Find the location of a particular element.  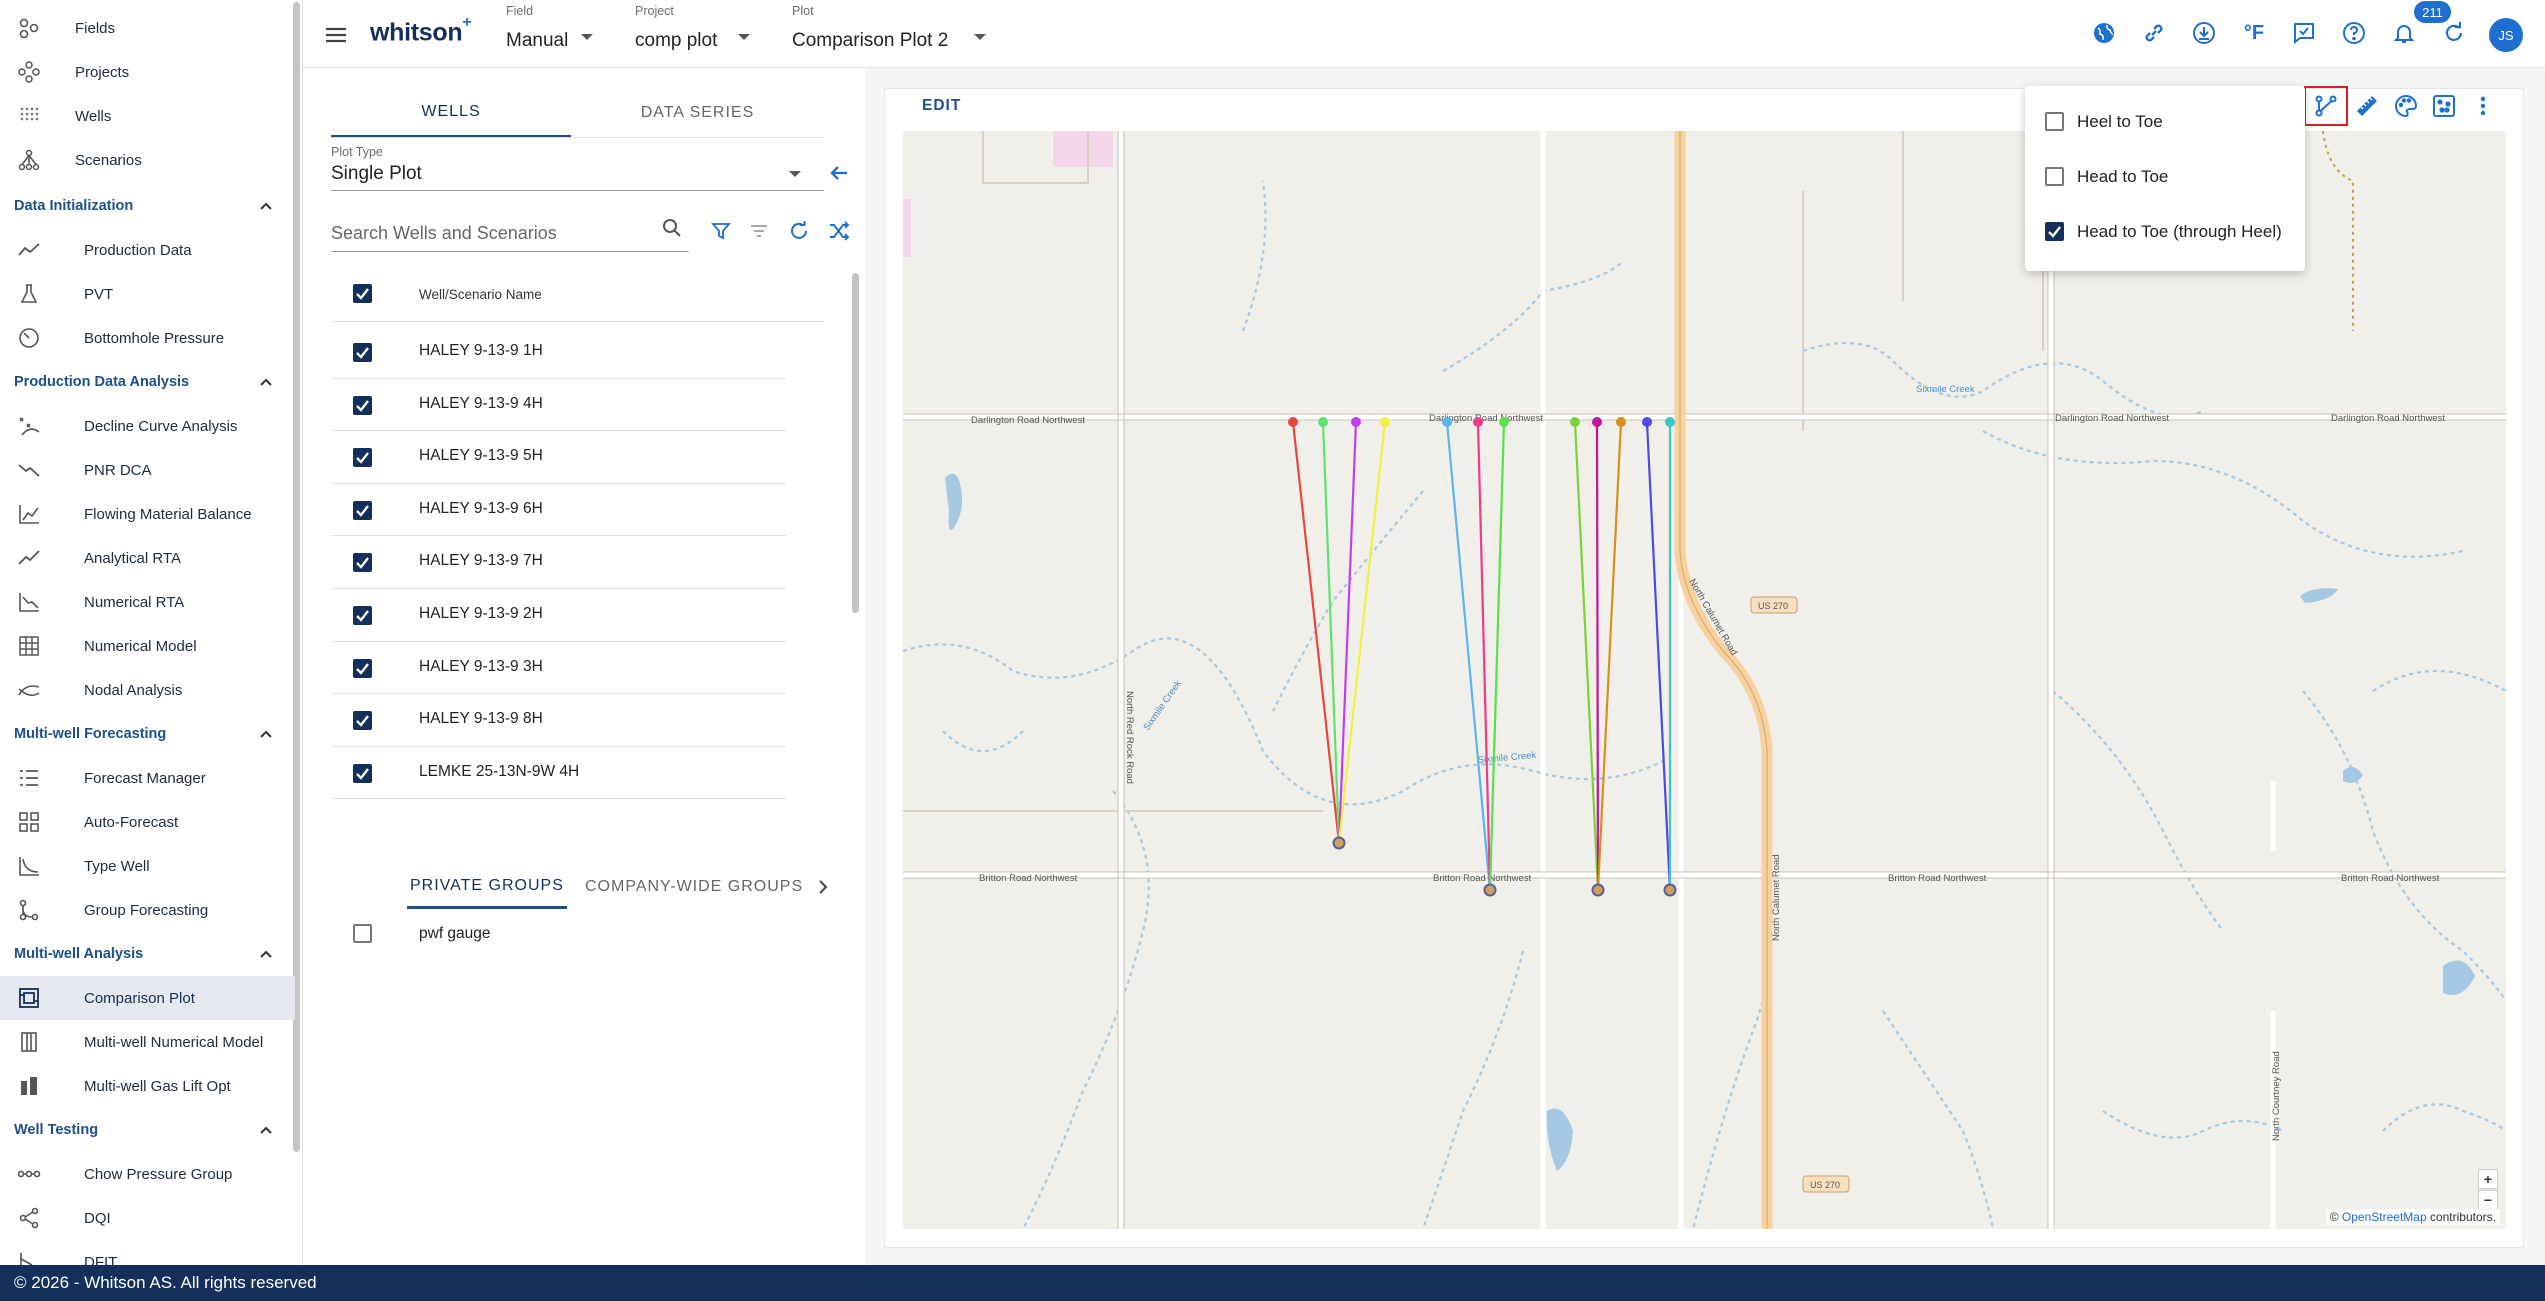

section-production-data-analysis: Production Data Analysis is located at coordinates (147, 382).